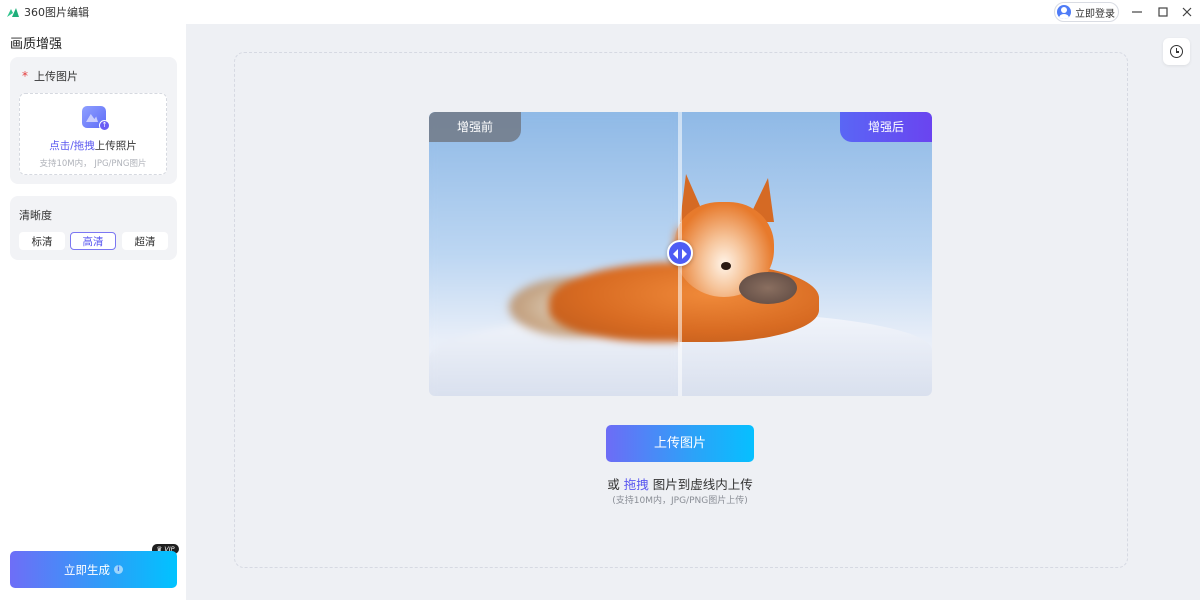 This screenshot has height=600, width=1200. What do you see at coordinates (35, 215) in the screenshot?
I see `clarity-label: 清晰度` at bounding box center [35, 215].